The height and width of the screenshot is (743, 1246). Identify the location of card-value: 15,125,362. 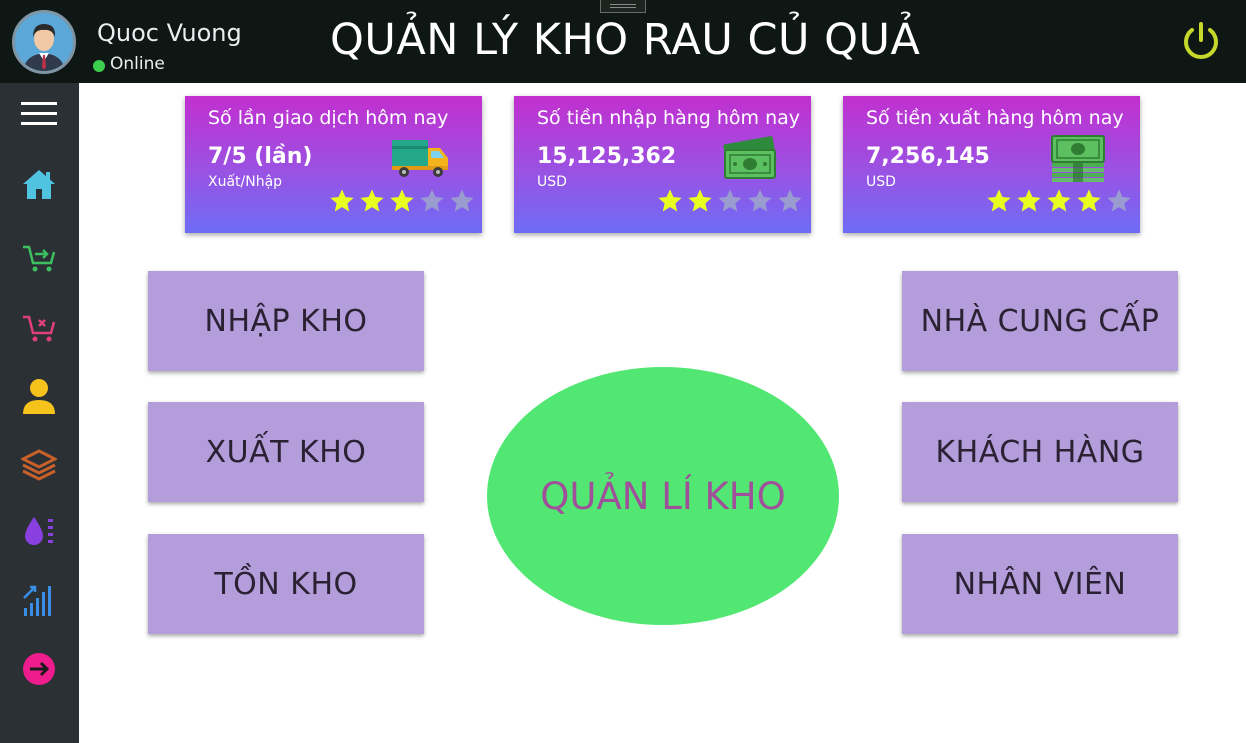
(607, 156).